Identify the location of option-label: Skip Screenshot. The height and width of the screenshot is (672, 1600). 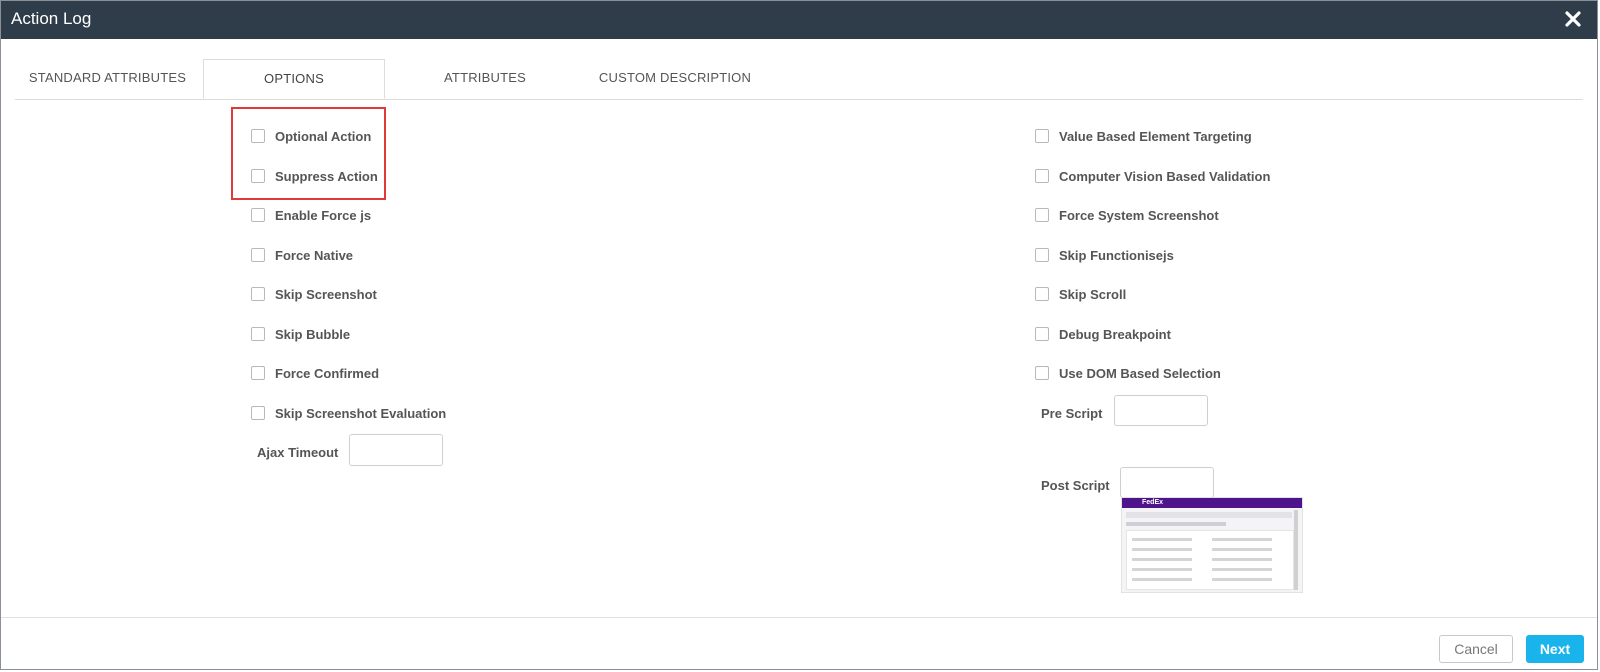
(326, 294).